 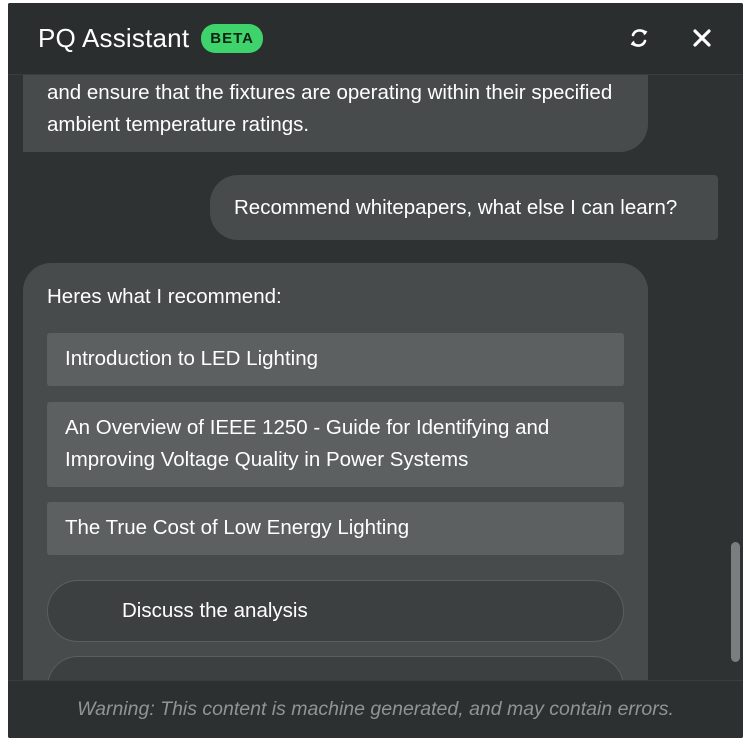 I want to click on refresh-button, so click(x=639, y=38).